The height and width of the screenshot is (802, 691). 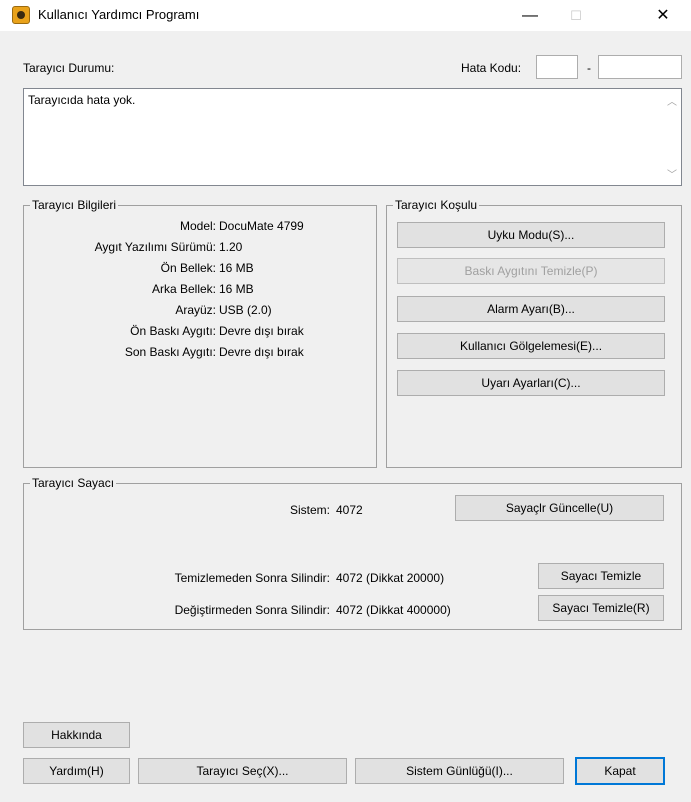 What do you see at coordinates (195, 310) in the screenshot?
I see `info-label: Arayüz:` at bounding box center [195, 310].